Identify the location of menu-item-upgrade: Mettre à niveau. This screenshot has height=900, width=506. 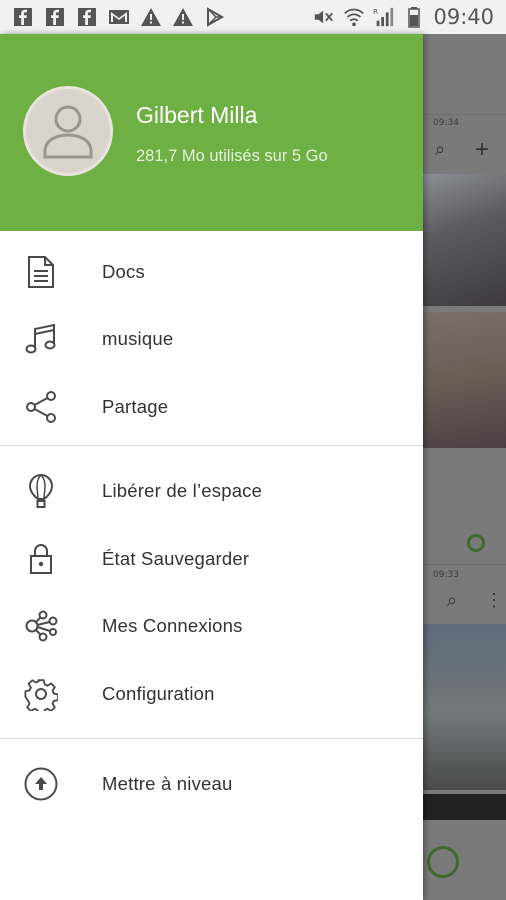
(211, 785).